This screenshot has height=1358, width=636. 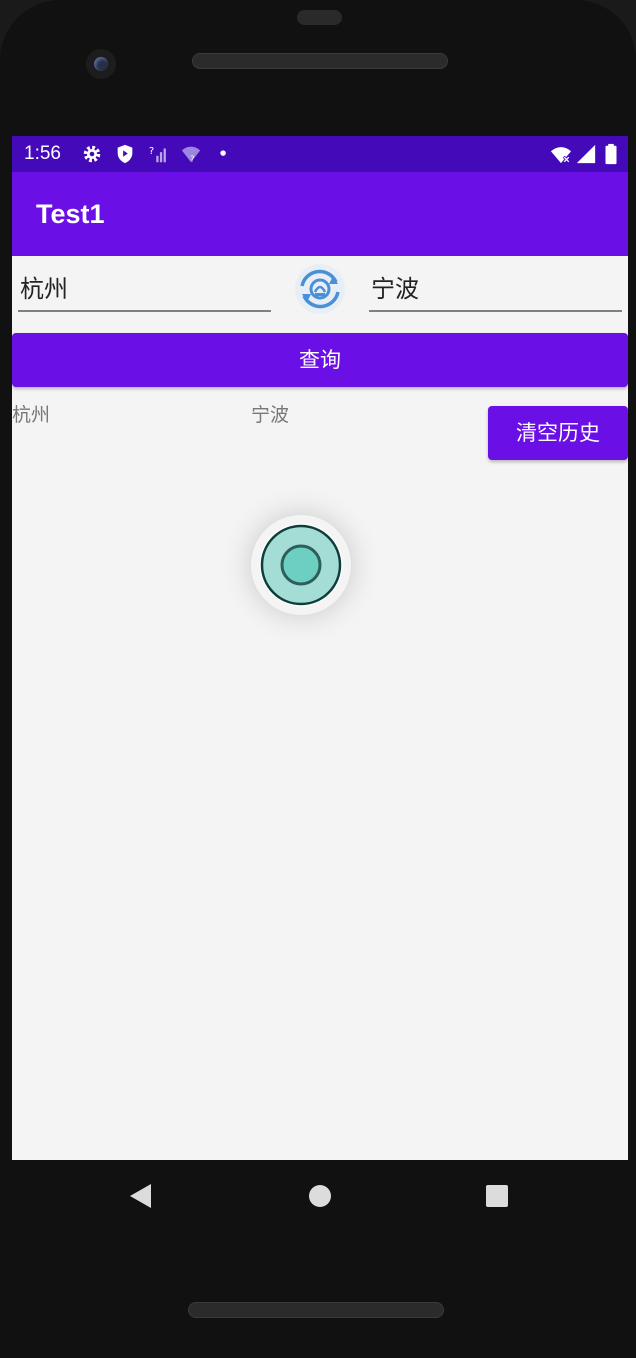 I want to click on wifi-off-icon, so click(x=561, y=155).